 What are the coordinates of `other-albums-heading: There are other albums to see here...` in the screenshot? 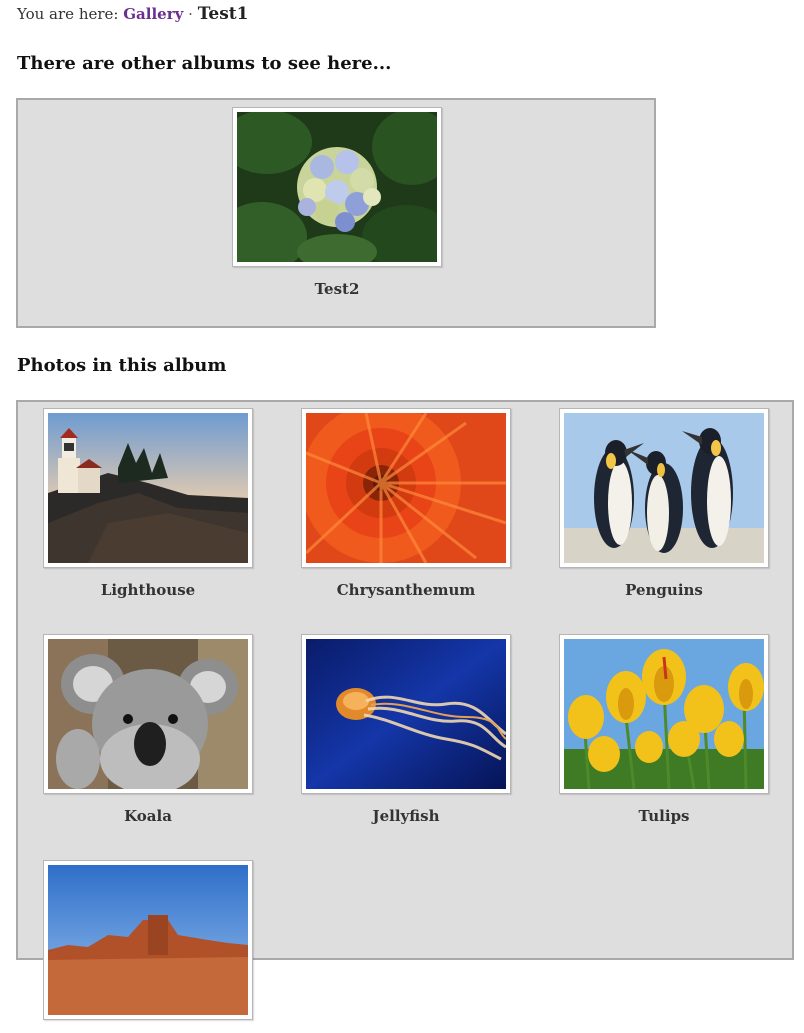 It's located at (204, 63).